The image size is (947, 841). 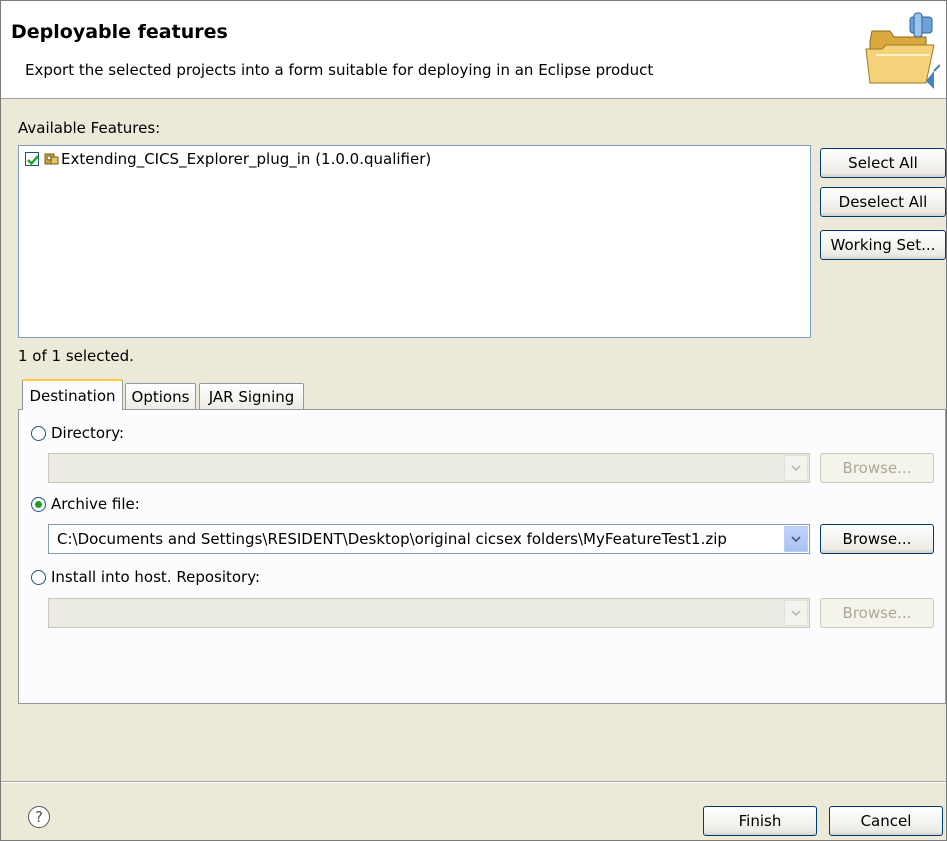 What do you see at coordinates (38, 433) in the screenshot?
I see `directory-radio` at bounding box center [38, 433].